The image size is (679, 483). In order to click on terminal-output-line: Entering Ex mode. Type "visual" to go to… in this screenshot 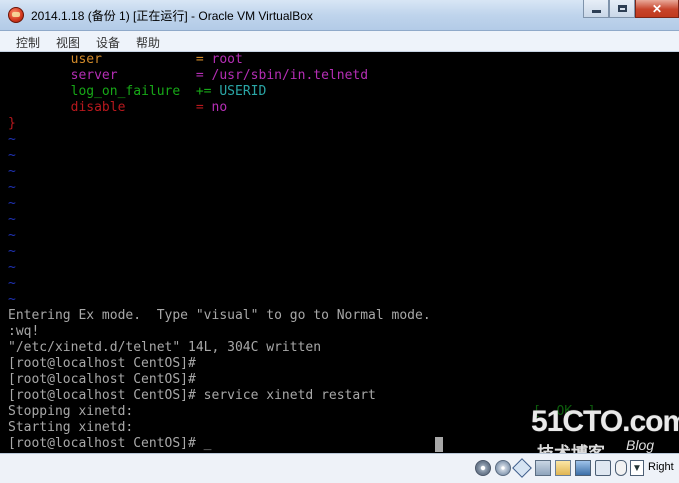, I will do `click(219, 315)`.